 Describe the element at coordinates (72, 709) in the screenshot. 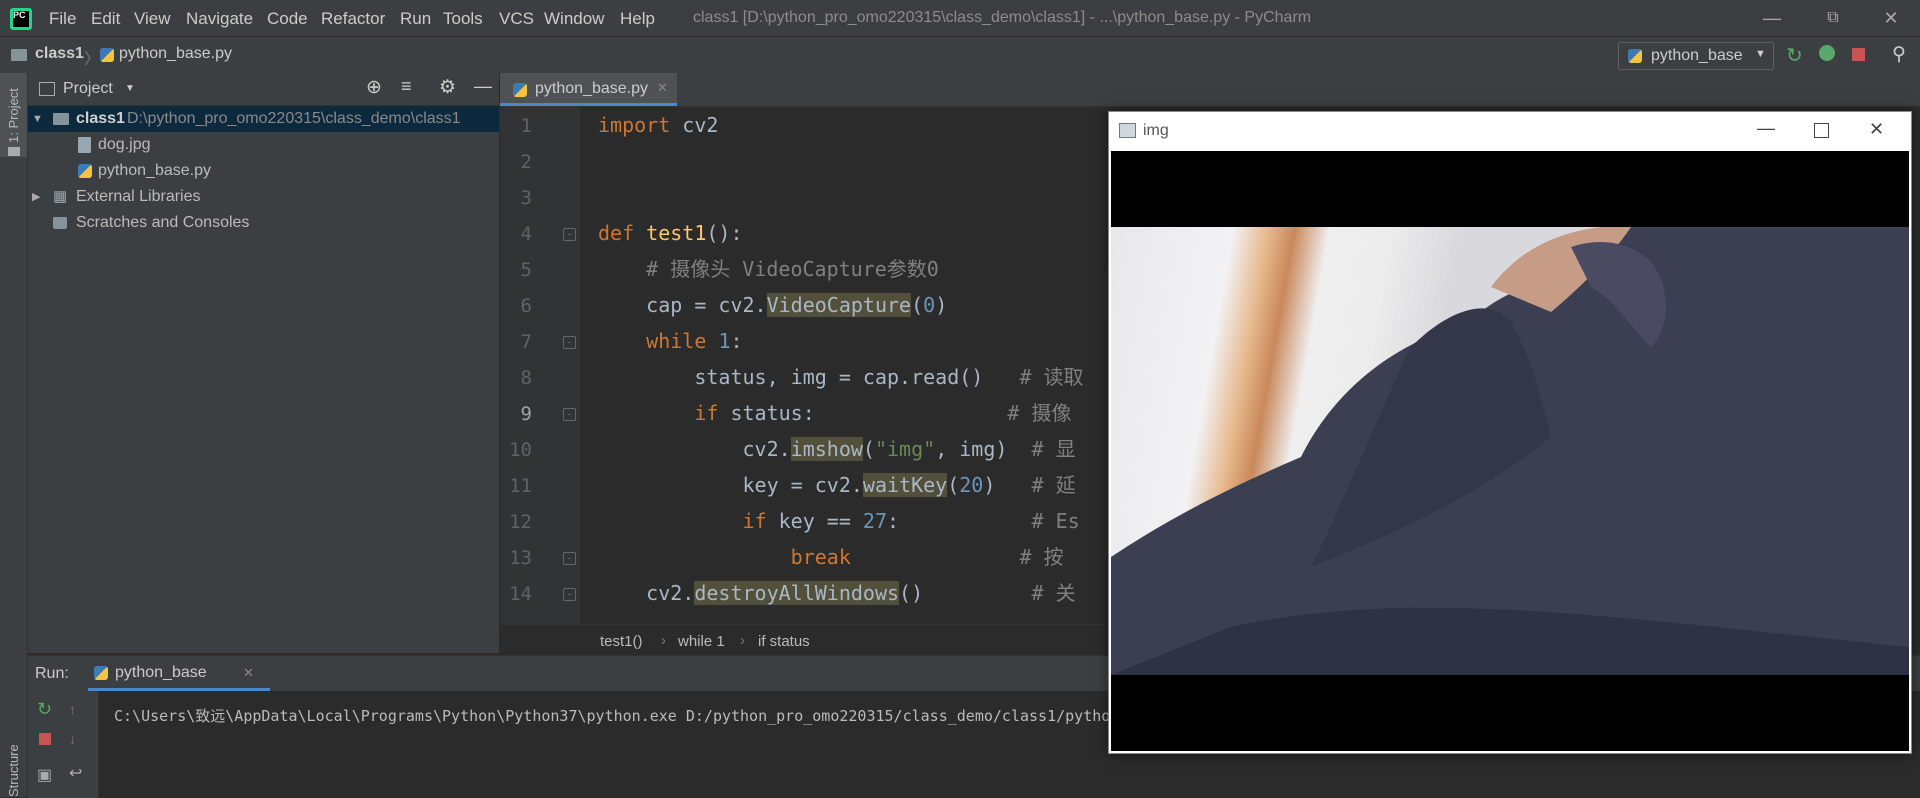

I see `arrow-up-icon: ↑` at that location.